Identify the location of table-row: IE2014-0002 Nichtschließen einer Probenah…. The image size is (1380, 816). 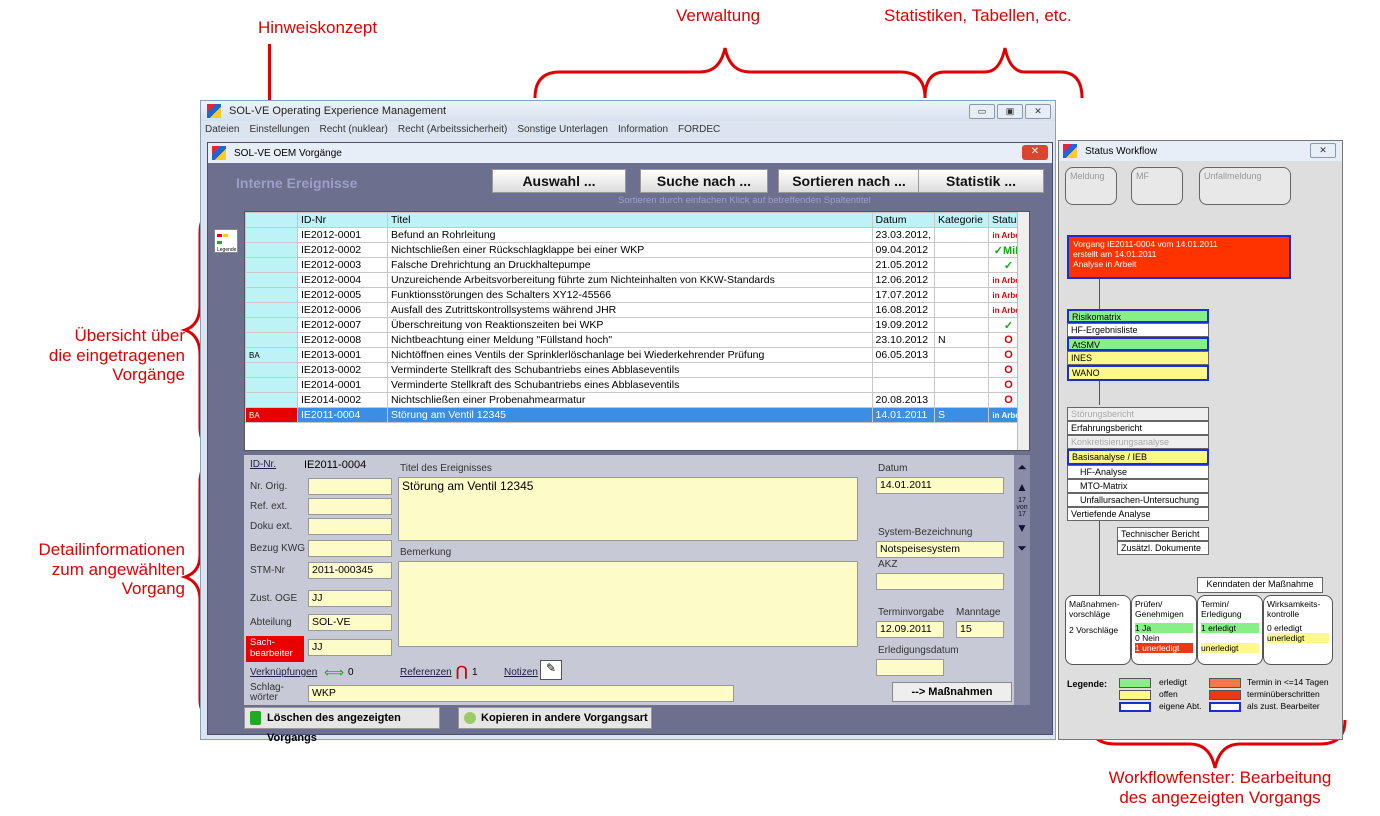
(637, 400).